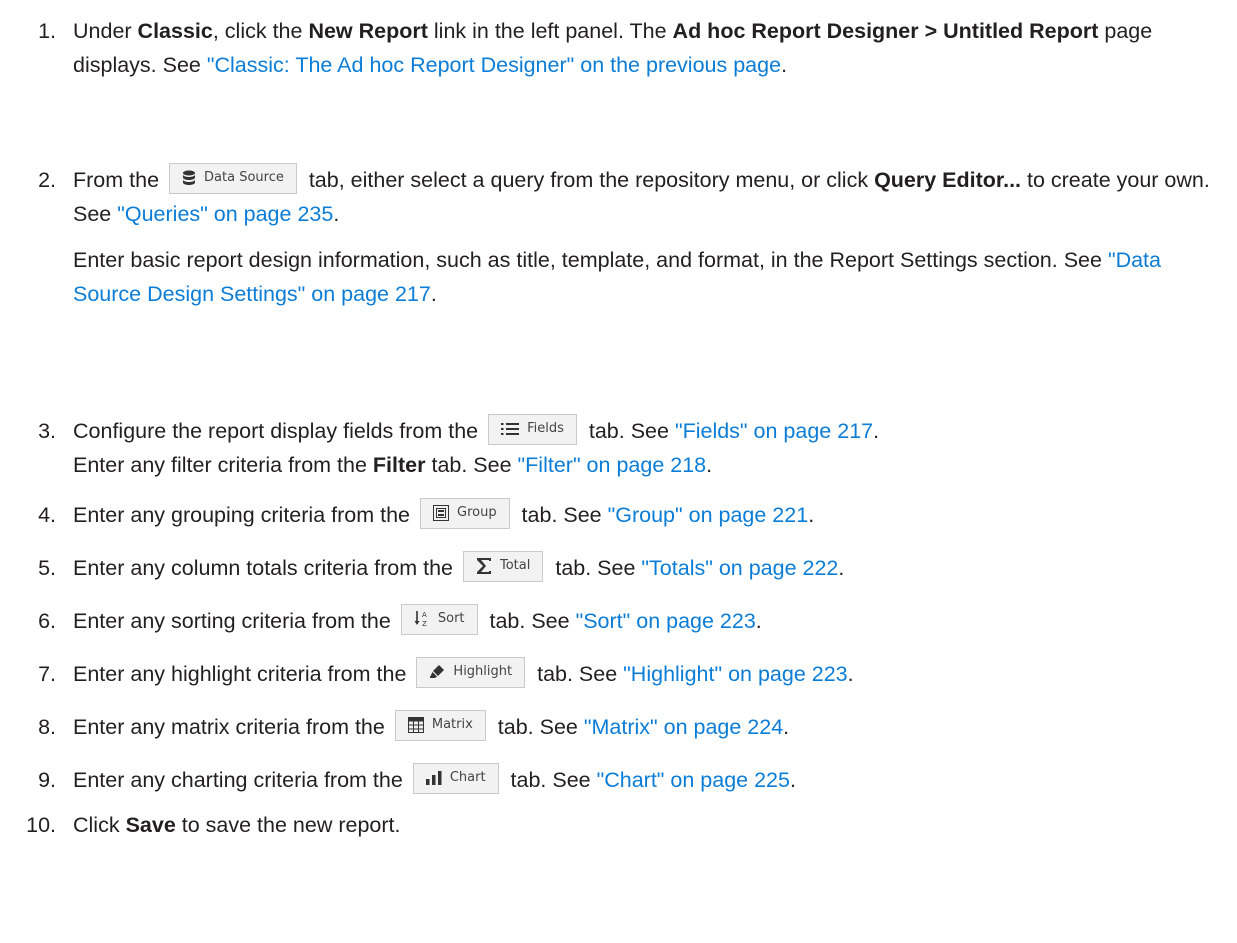  What do you see at coordinates (47, 780) in the screenshot?
I see `step-number: 9.` at bounding box center [47, 780].